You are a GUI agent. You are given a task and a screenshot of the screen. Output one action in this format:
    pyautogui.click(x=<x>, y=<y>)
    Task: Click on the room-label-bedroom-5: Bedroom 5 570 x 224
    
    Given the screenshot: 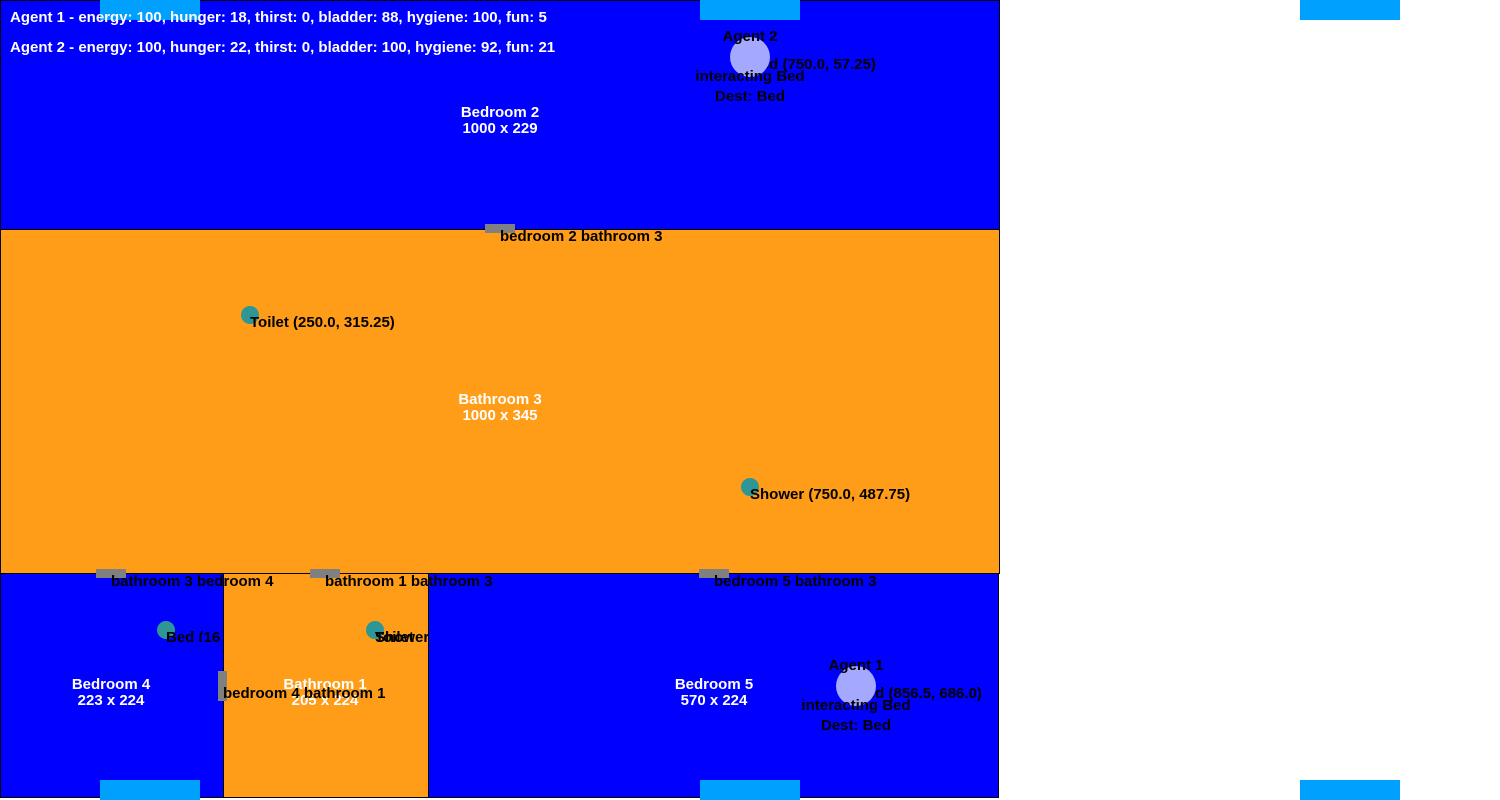 What is the action you would take?
    pyautogui.click(x=714, y=693)
    